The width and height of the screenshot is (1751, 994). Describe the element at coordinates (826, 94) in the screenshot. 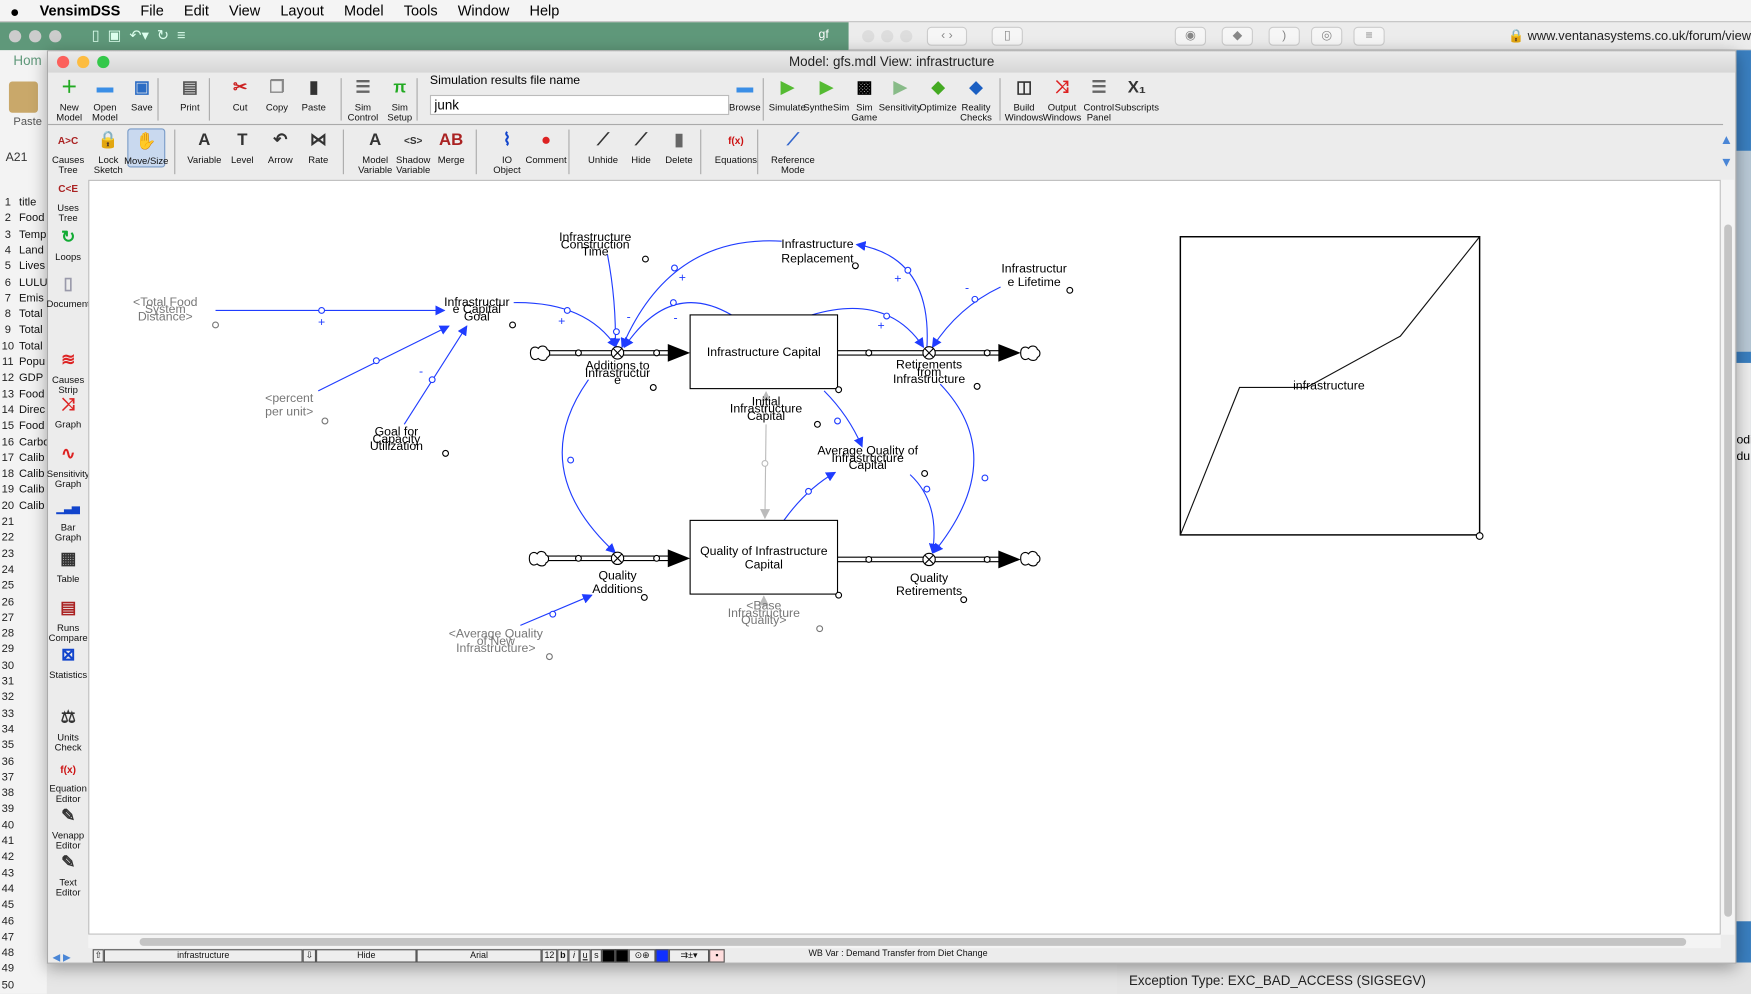

I see `synthesim-button: ▶ SyntheSim` at that location.